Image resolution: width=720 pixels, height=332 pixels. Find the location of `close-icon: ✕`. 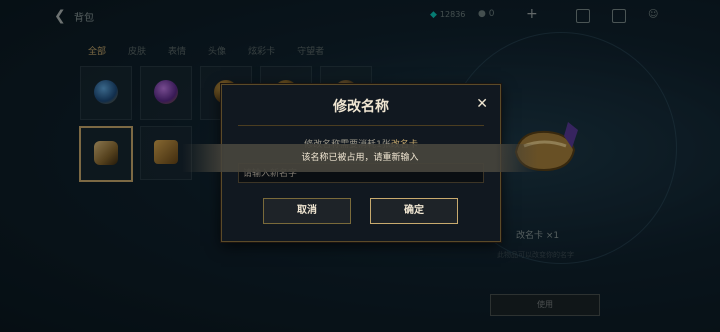

close-icon: ✕ is located at coordinates (482, 104).